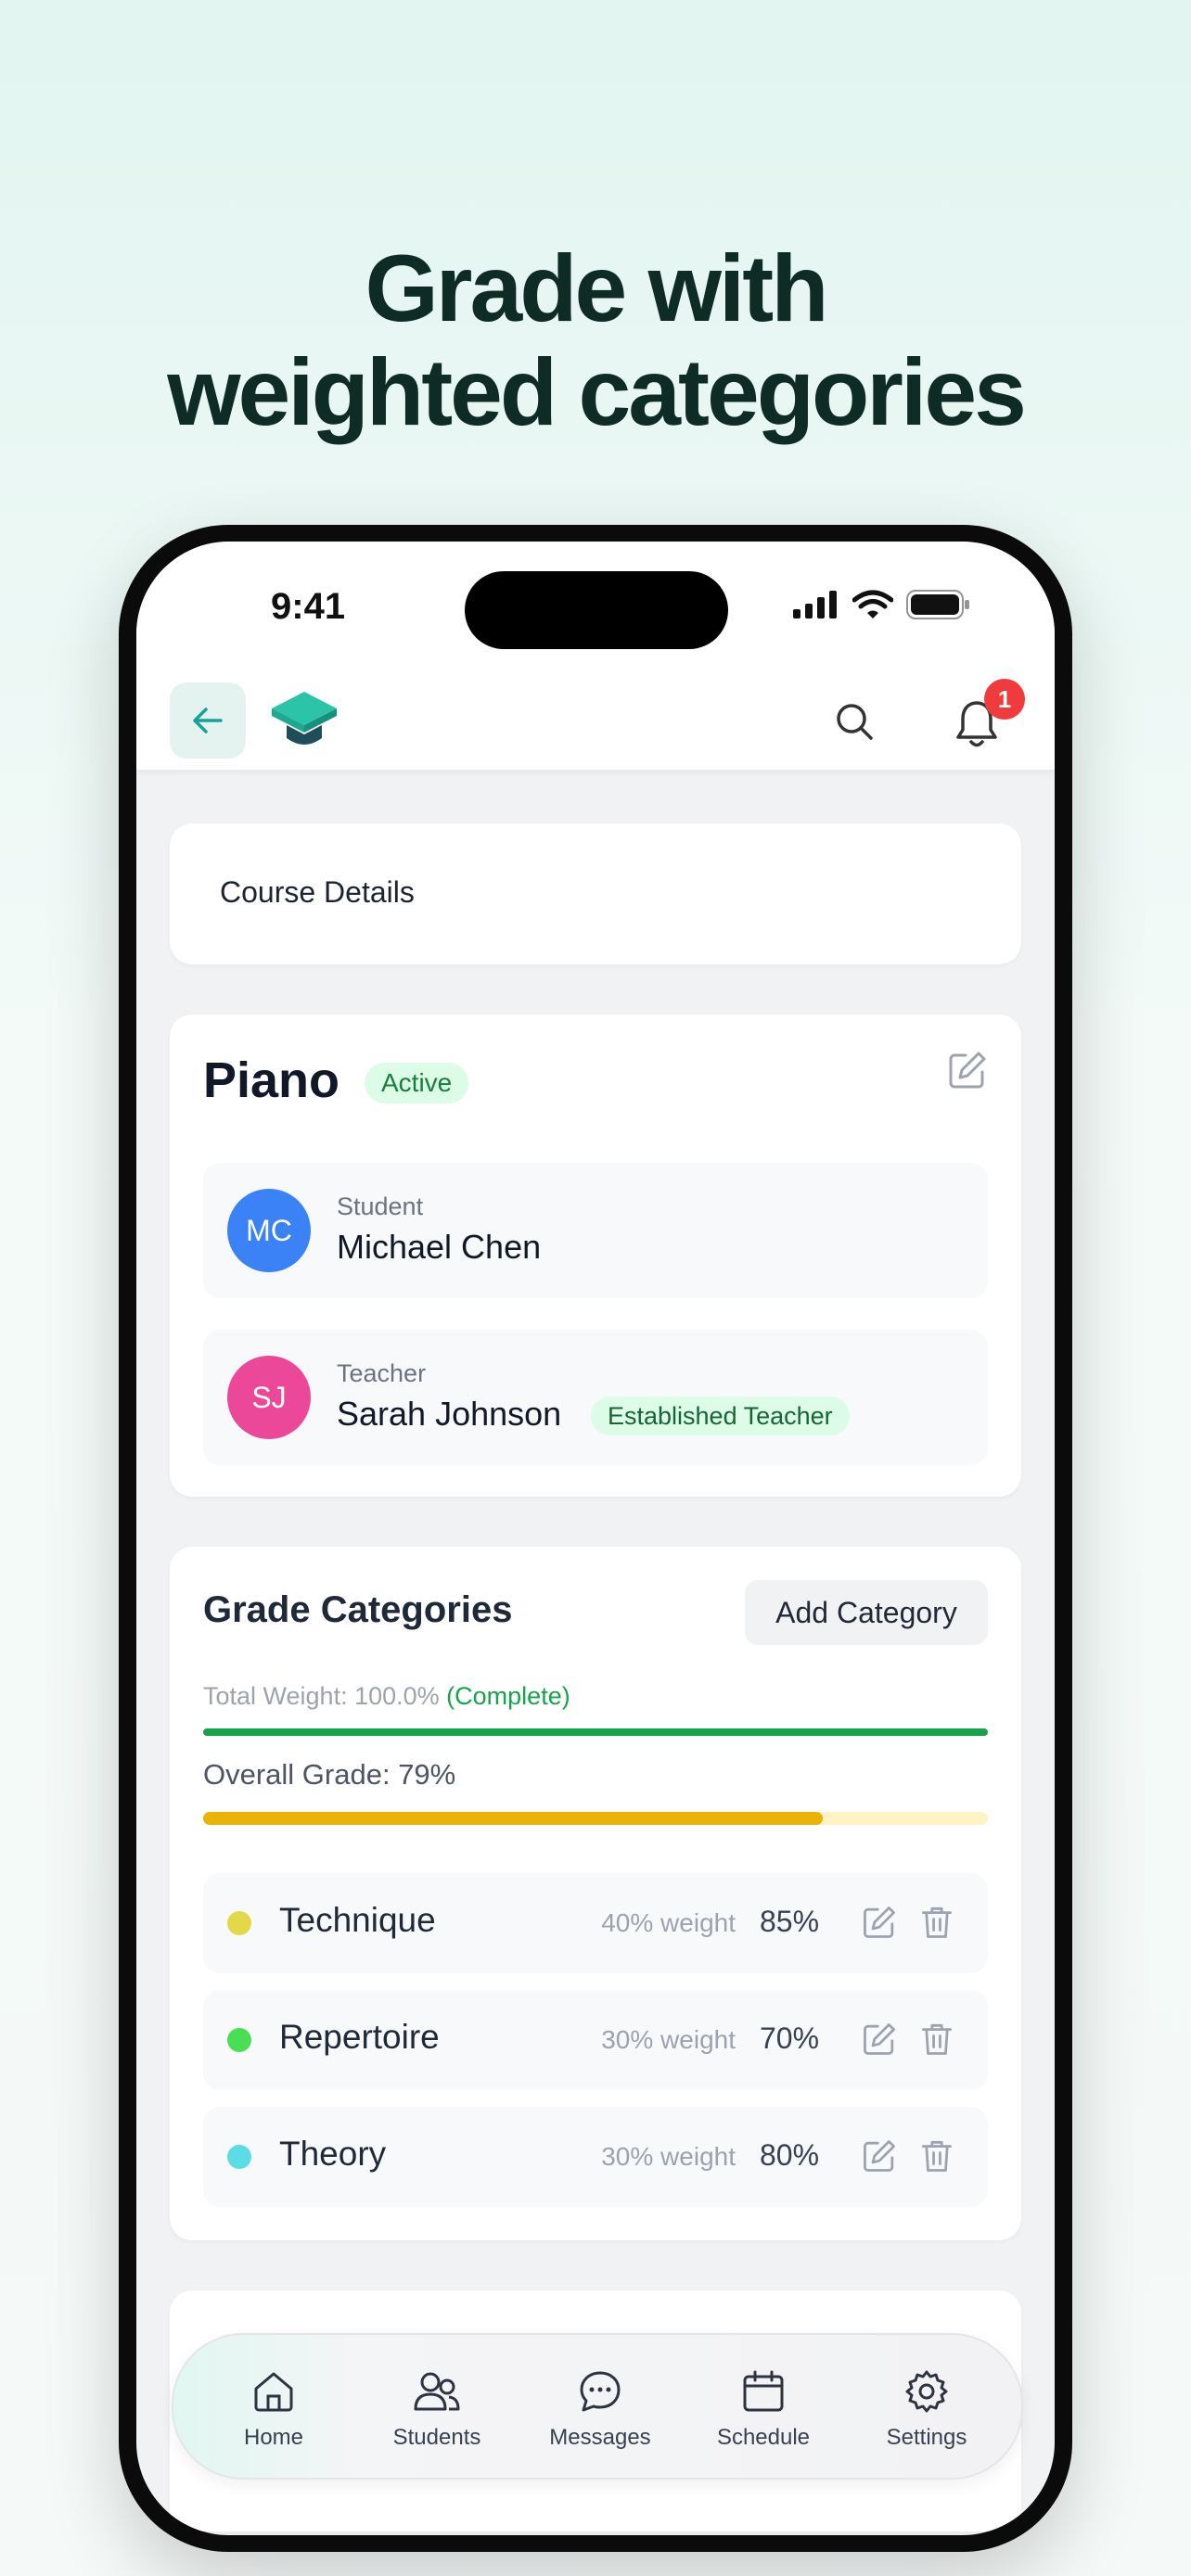 This screenshot has height=2576, width=1191. I want to click on status-time: 9:41, so click(308, 606).